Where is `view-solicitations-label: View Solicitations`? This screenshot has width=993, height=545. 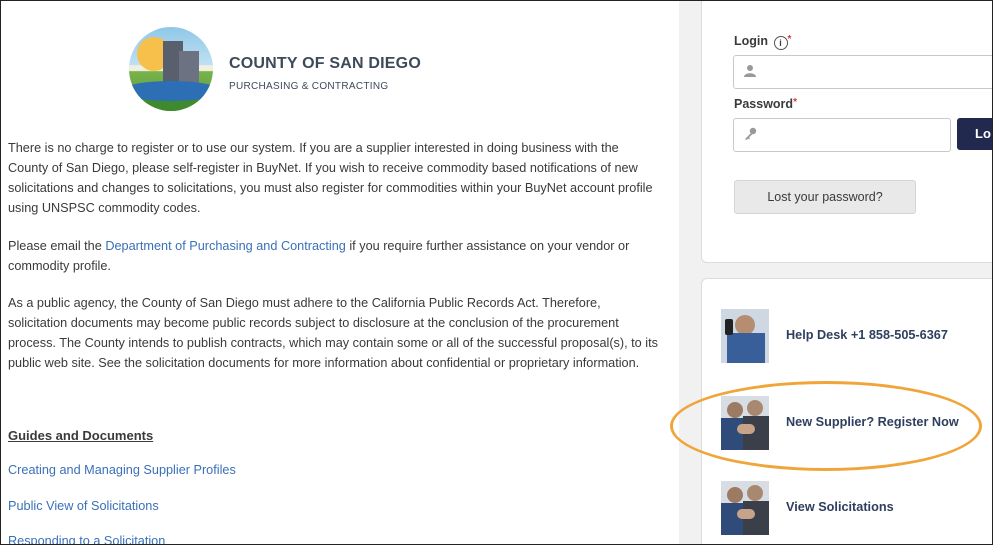
view-solicitations-label: View Solicitations is located at coordinates (840, 507).